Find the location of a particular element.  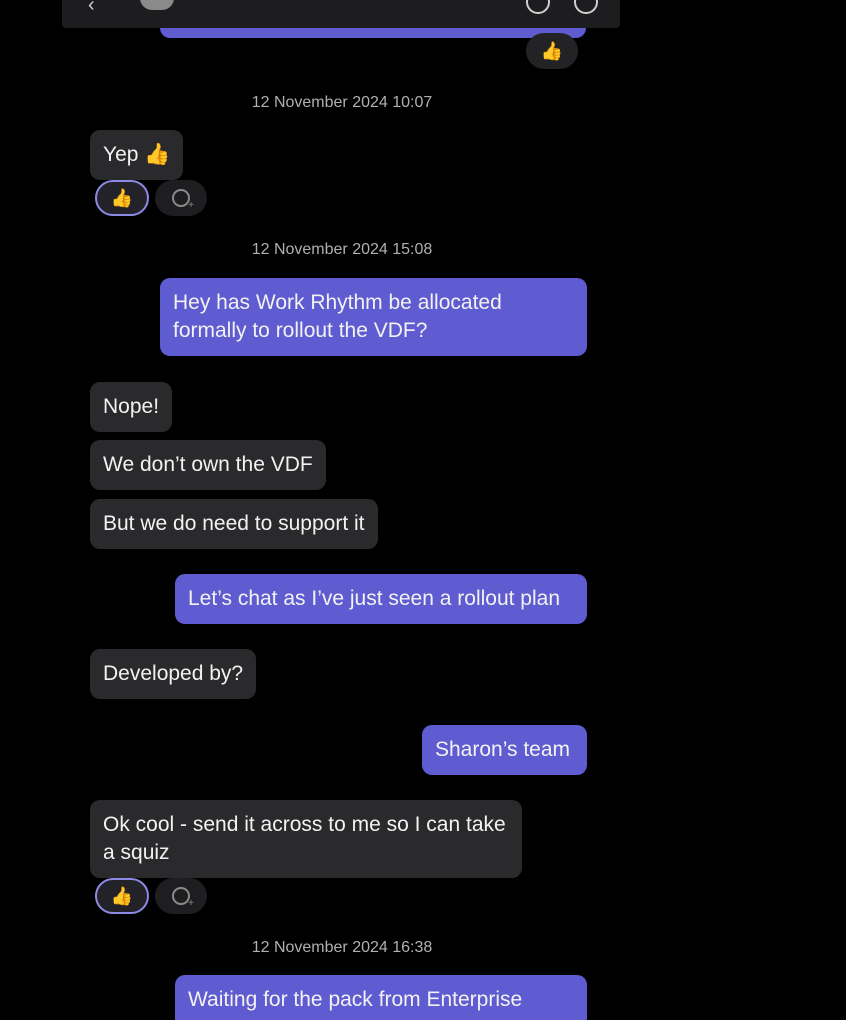

message-text: We don’t own the VDF is located at coordinates (208, 464).